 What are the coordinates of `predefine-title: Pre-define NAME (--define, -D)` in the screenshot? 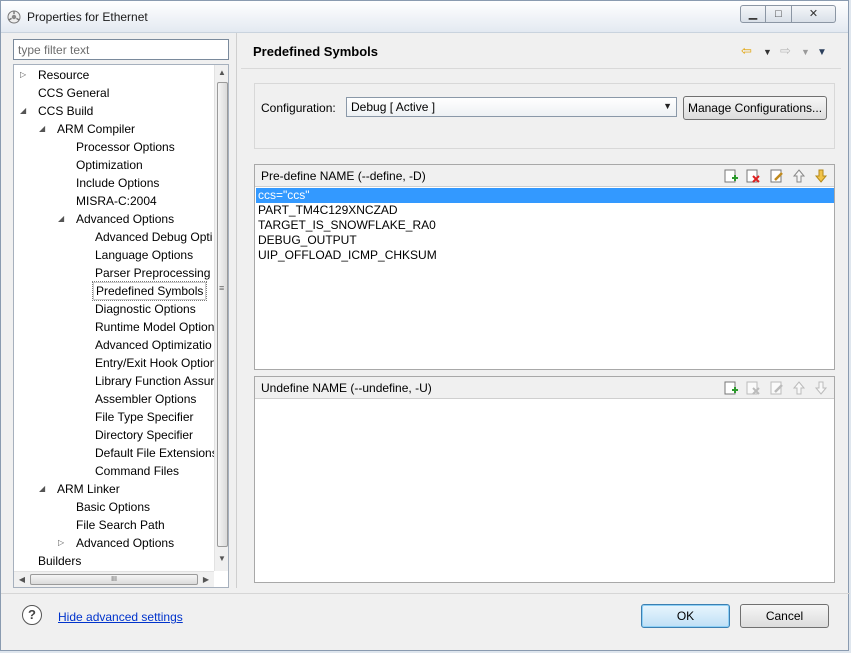 It's located at (343, 176).